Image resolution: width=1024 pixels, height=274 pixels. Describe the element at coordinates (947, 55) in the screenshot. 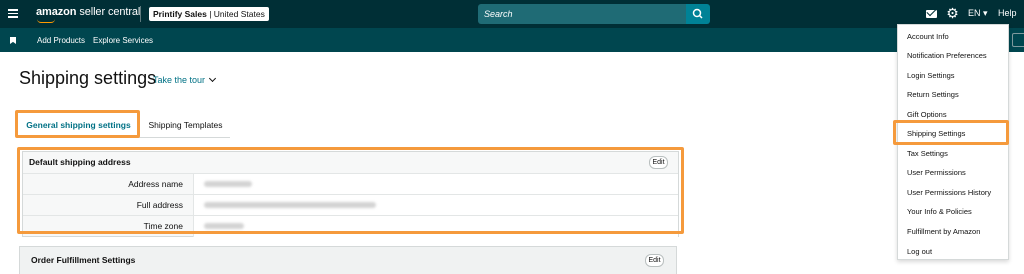

I see `menu-item-notification-preferences: Notification Preferences` at that location.